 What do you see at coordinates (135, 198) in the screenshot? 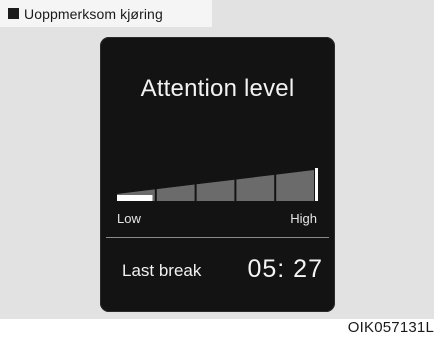
I see `gauge-active-fill` at bounding box center [135, 198].